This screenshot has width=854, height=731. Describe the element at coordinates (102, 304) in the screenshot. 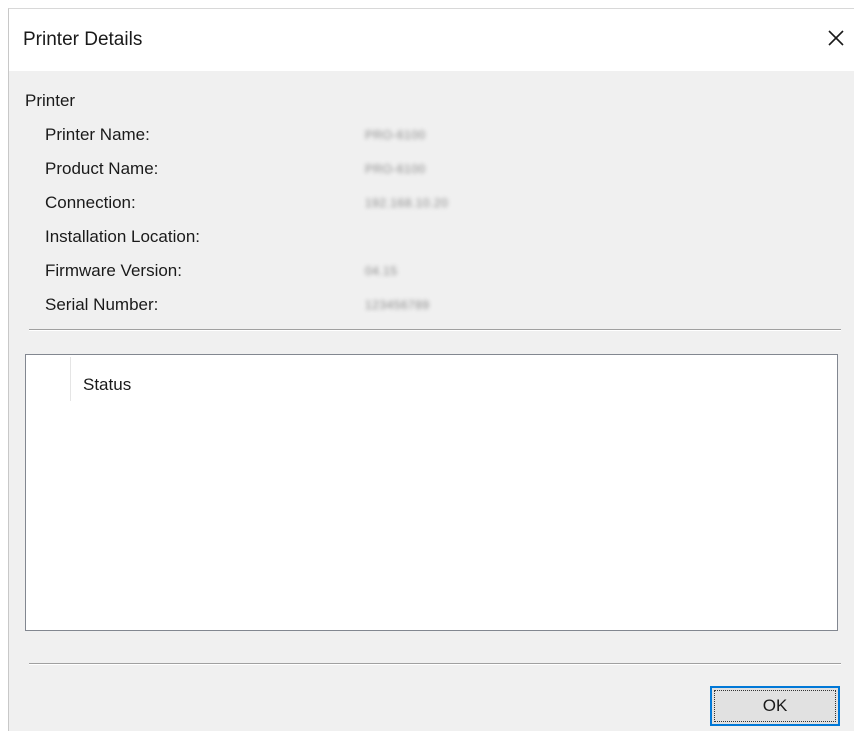

I see `serial-number-label: Serial Number:` at that location.